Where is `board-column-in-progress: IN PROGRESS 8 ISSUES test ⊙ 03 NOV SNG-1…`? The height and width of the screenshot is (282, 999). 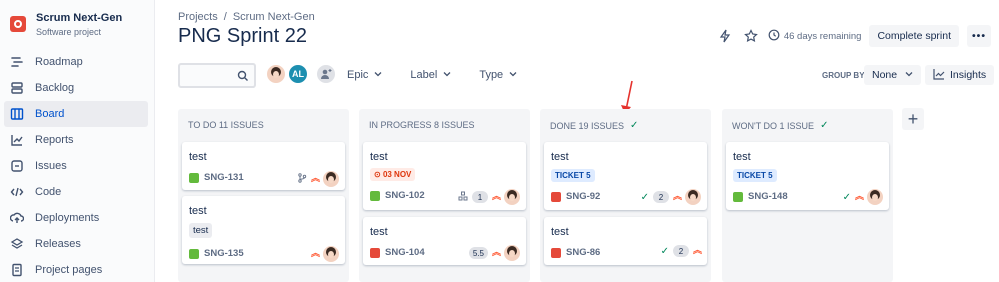
board-column-in-progress: IN PROGRESS 8 ISSUES test ⊙ 03 NOV SNG-1… is located at coordinates (444, 195).